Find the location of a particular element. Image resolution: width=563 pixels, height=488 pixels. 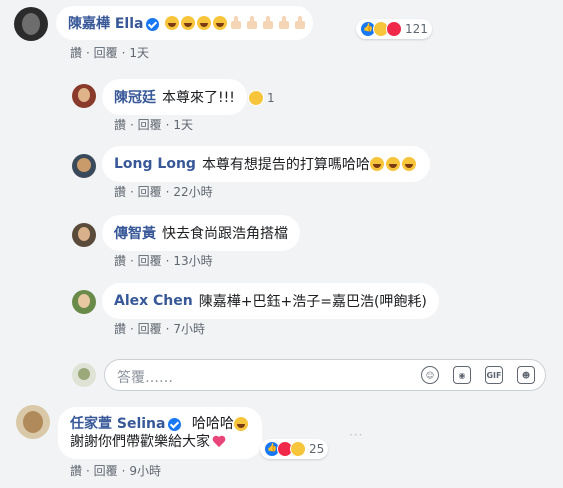

reply-actions: 讚 · 回覆 · 7小時 is located at coordinates (159, 329).